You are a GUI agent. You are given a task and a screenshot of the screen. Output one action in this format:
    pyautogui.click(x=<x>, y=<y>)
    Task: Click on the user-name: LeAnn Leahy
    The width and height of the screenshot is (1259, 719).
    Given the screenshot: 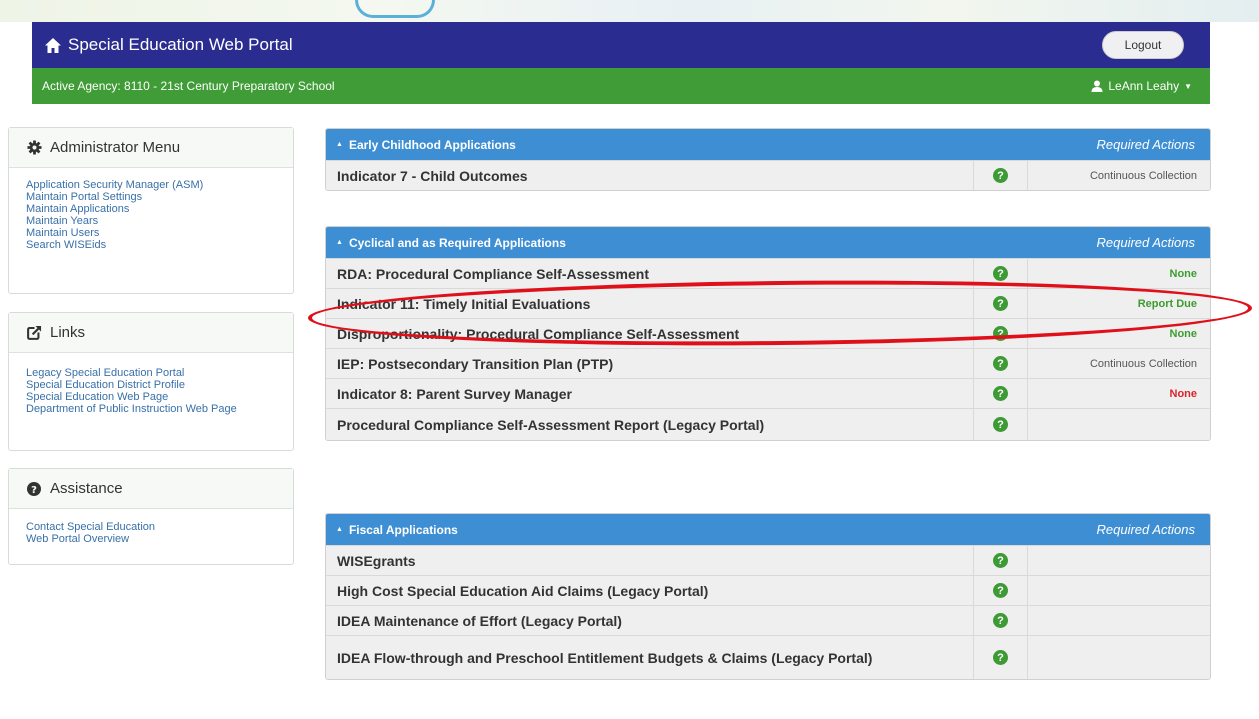 What is the action you would take?
    pyautogui.click(x=1144, y=86)
    